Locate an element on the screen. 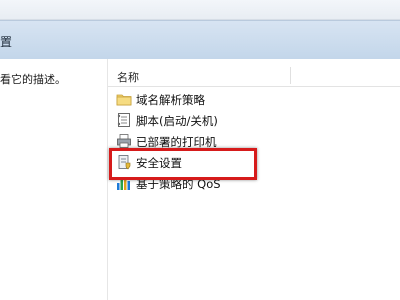 This screenshot has width=400, height=300. script-icon is located at coordinates (124, 120).